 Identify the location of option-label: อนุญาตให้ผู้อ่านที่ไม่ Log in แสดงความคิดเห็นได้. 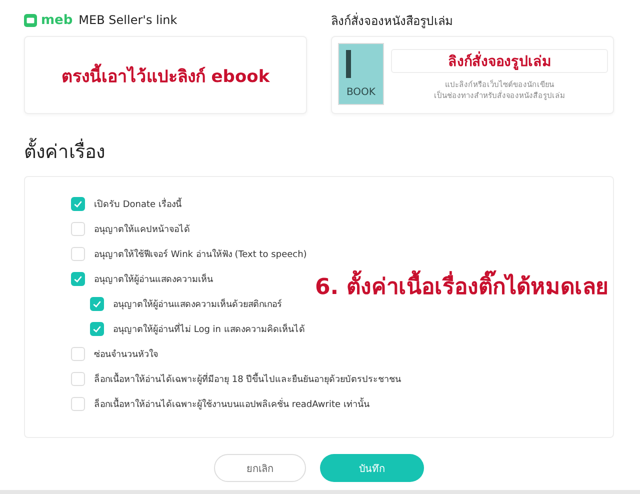
(209, 329).